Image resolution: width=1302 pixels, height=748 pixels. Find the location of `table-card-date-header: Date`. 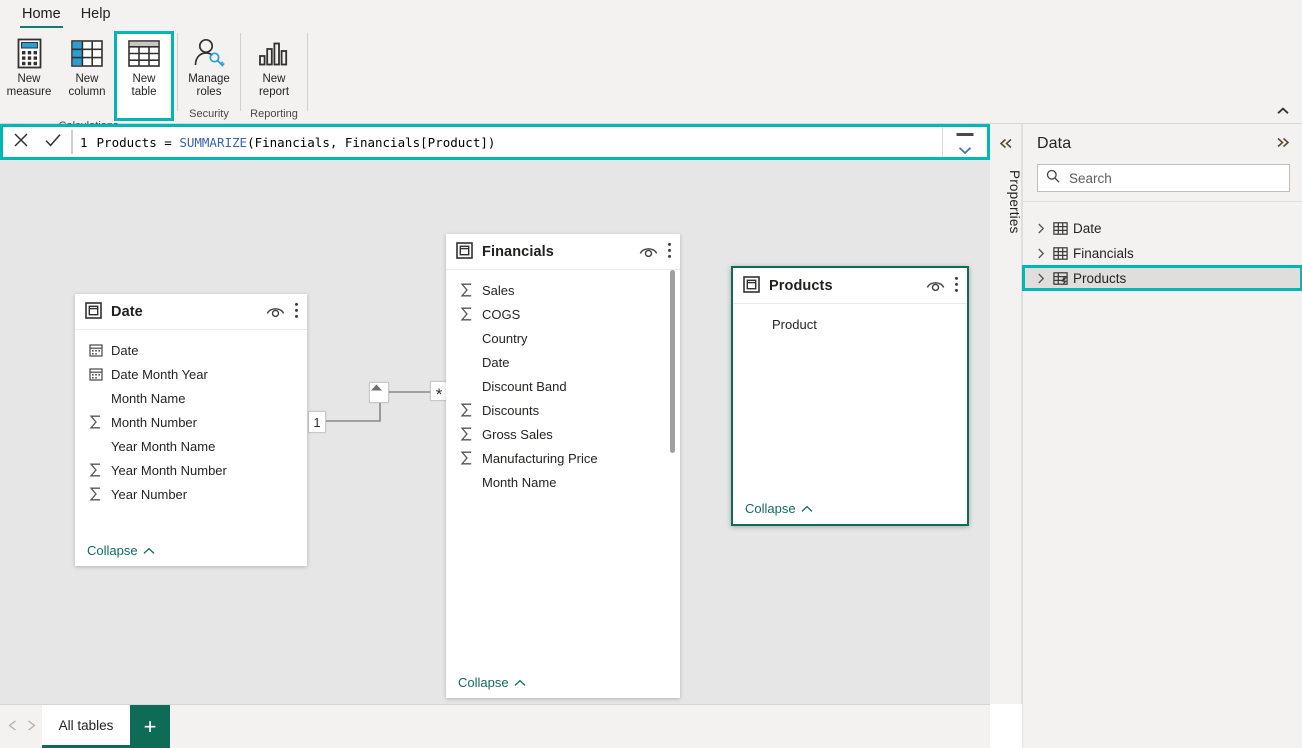

table-card-date-header: Date is located at coordinates (191, 312).